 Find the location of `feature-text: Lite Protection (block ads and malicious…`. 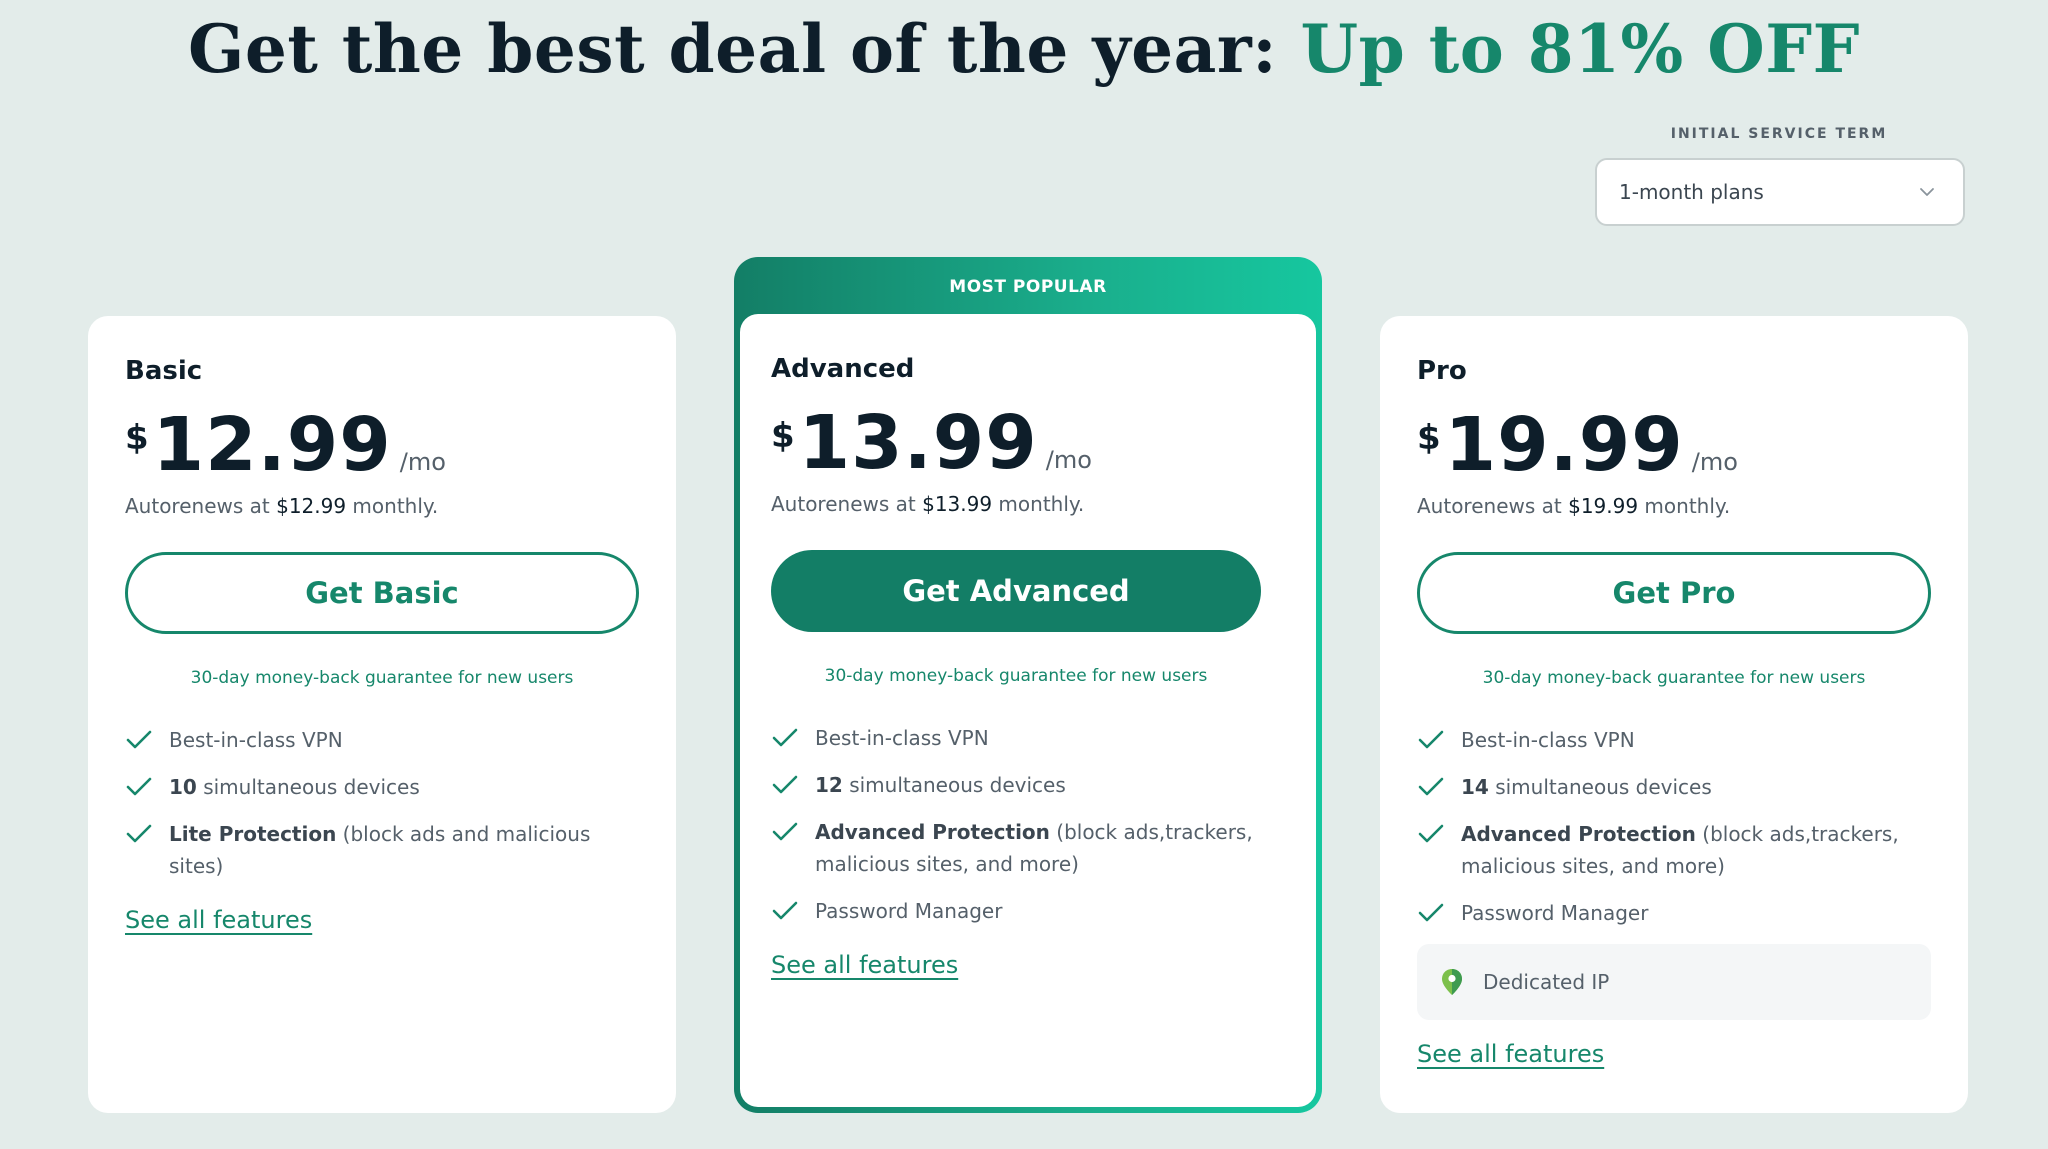

feature-text: Lite Protection (block ads and malicious… is located at coordinates (404, 850).